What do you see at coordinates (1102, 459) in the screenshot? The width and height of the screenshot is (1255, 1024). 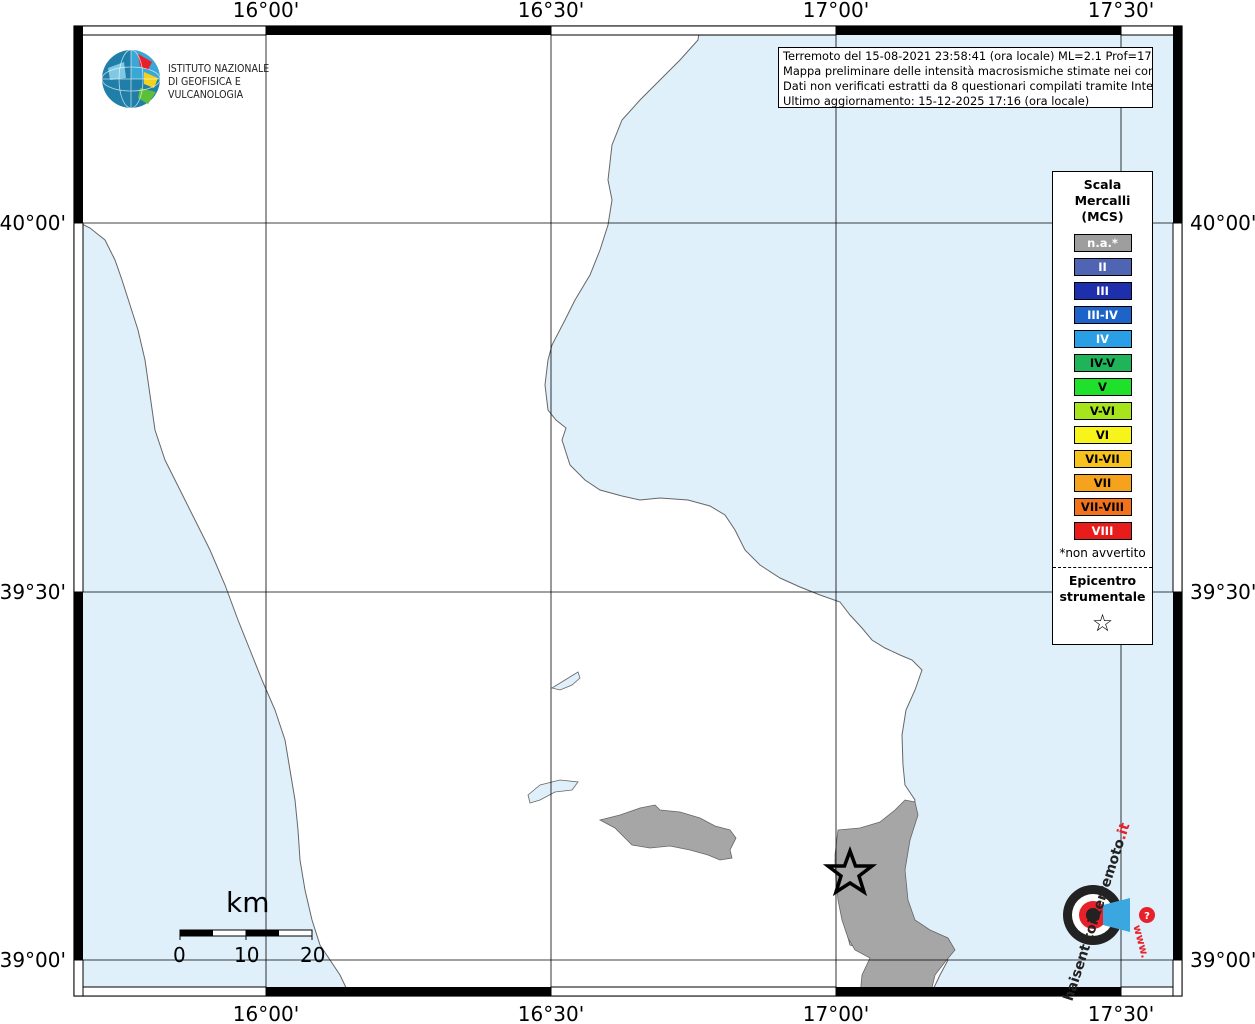 I see `legend-item: VI-VII` at bounding box center [1102, 459].